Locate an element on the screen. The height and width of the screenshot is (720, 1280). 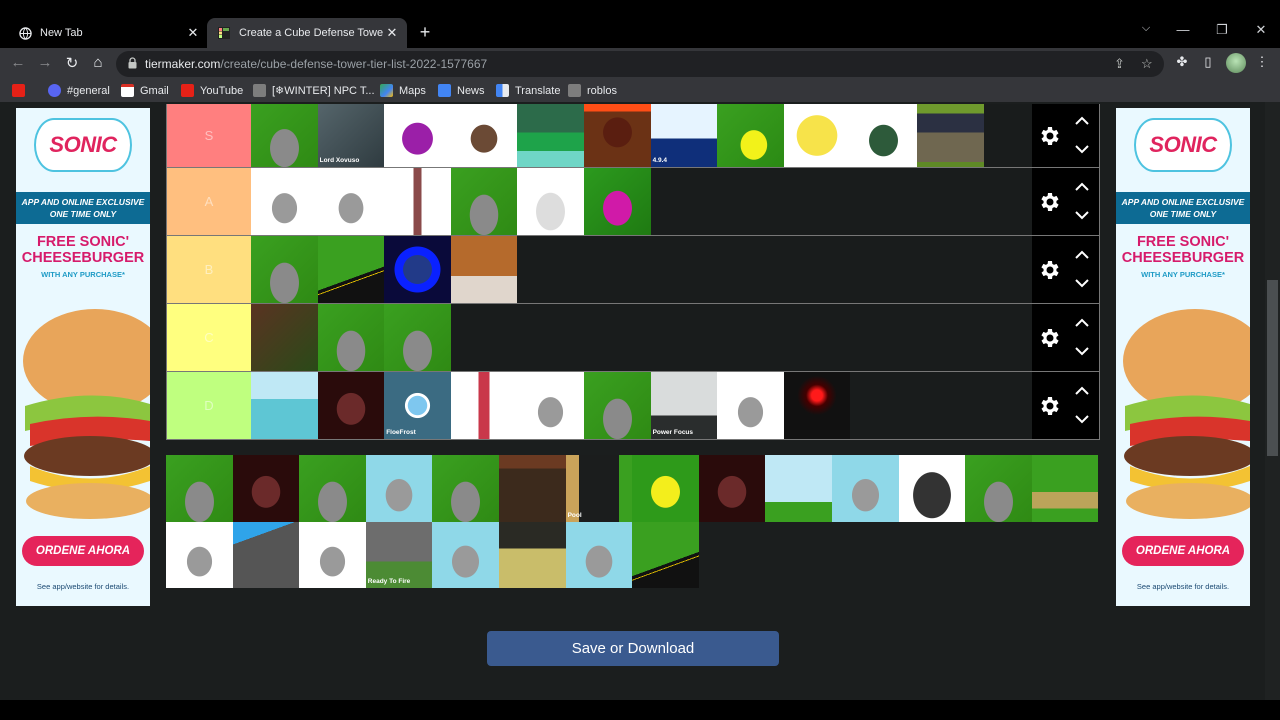
minimize-icon: — is located at coordinates (1183, 29).